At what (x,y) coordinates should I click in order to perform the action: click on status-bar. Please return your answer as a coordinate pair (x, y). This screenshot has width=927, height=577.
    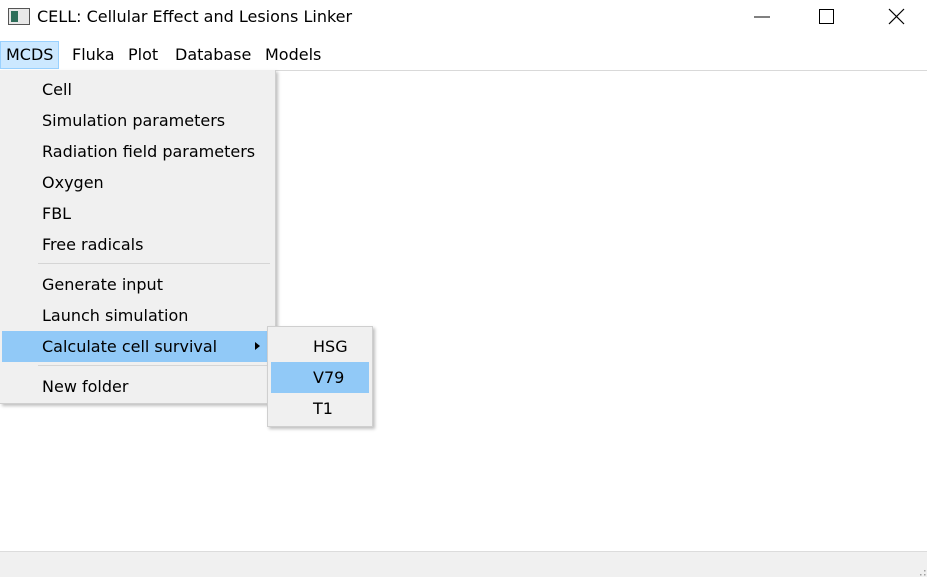
    Looking at the image, I should click on (463, 564).